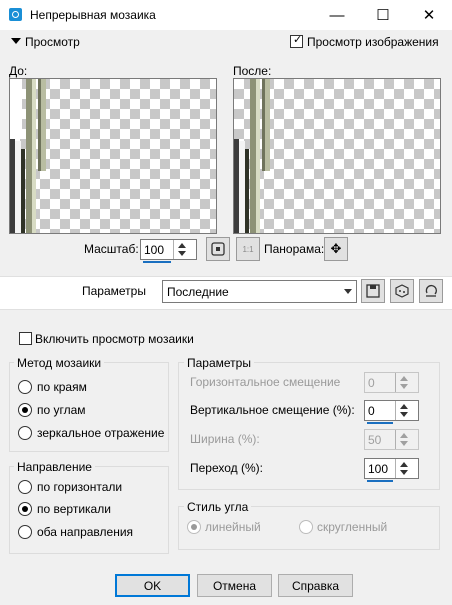 The width and height of the screenshot is (452, 605). I want to click on direction-option-horizontal: по горизонтали, so click(79, 487).